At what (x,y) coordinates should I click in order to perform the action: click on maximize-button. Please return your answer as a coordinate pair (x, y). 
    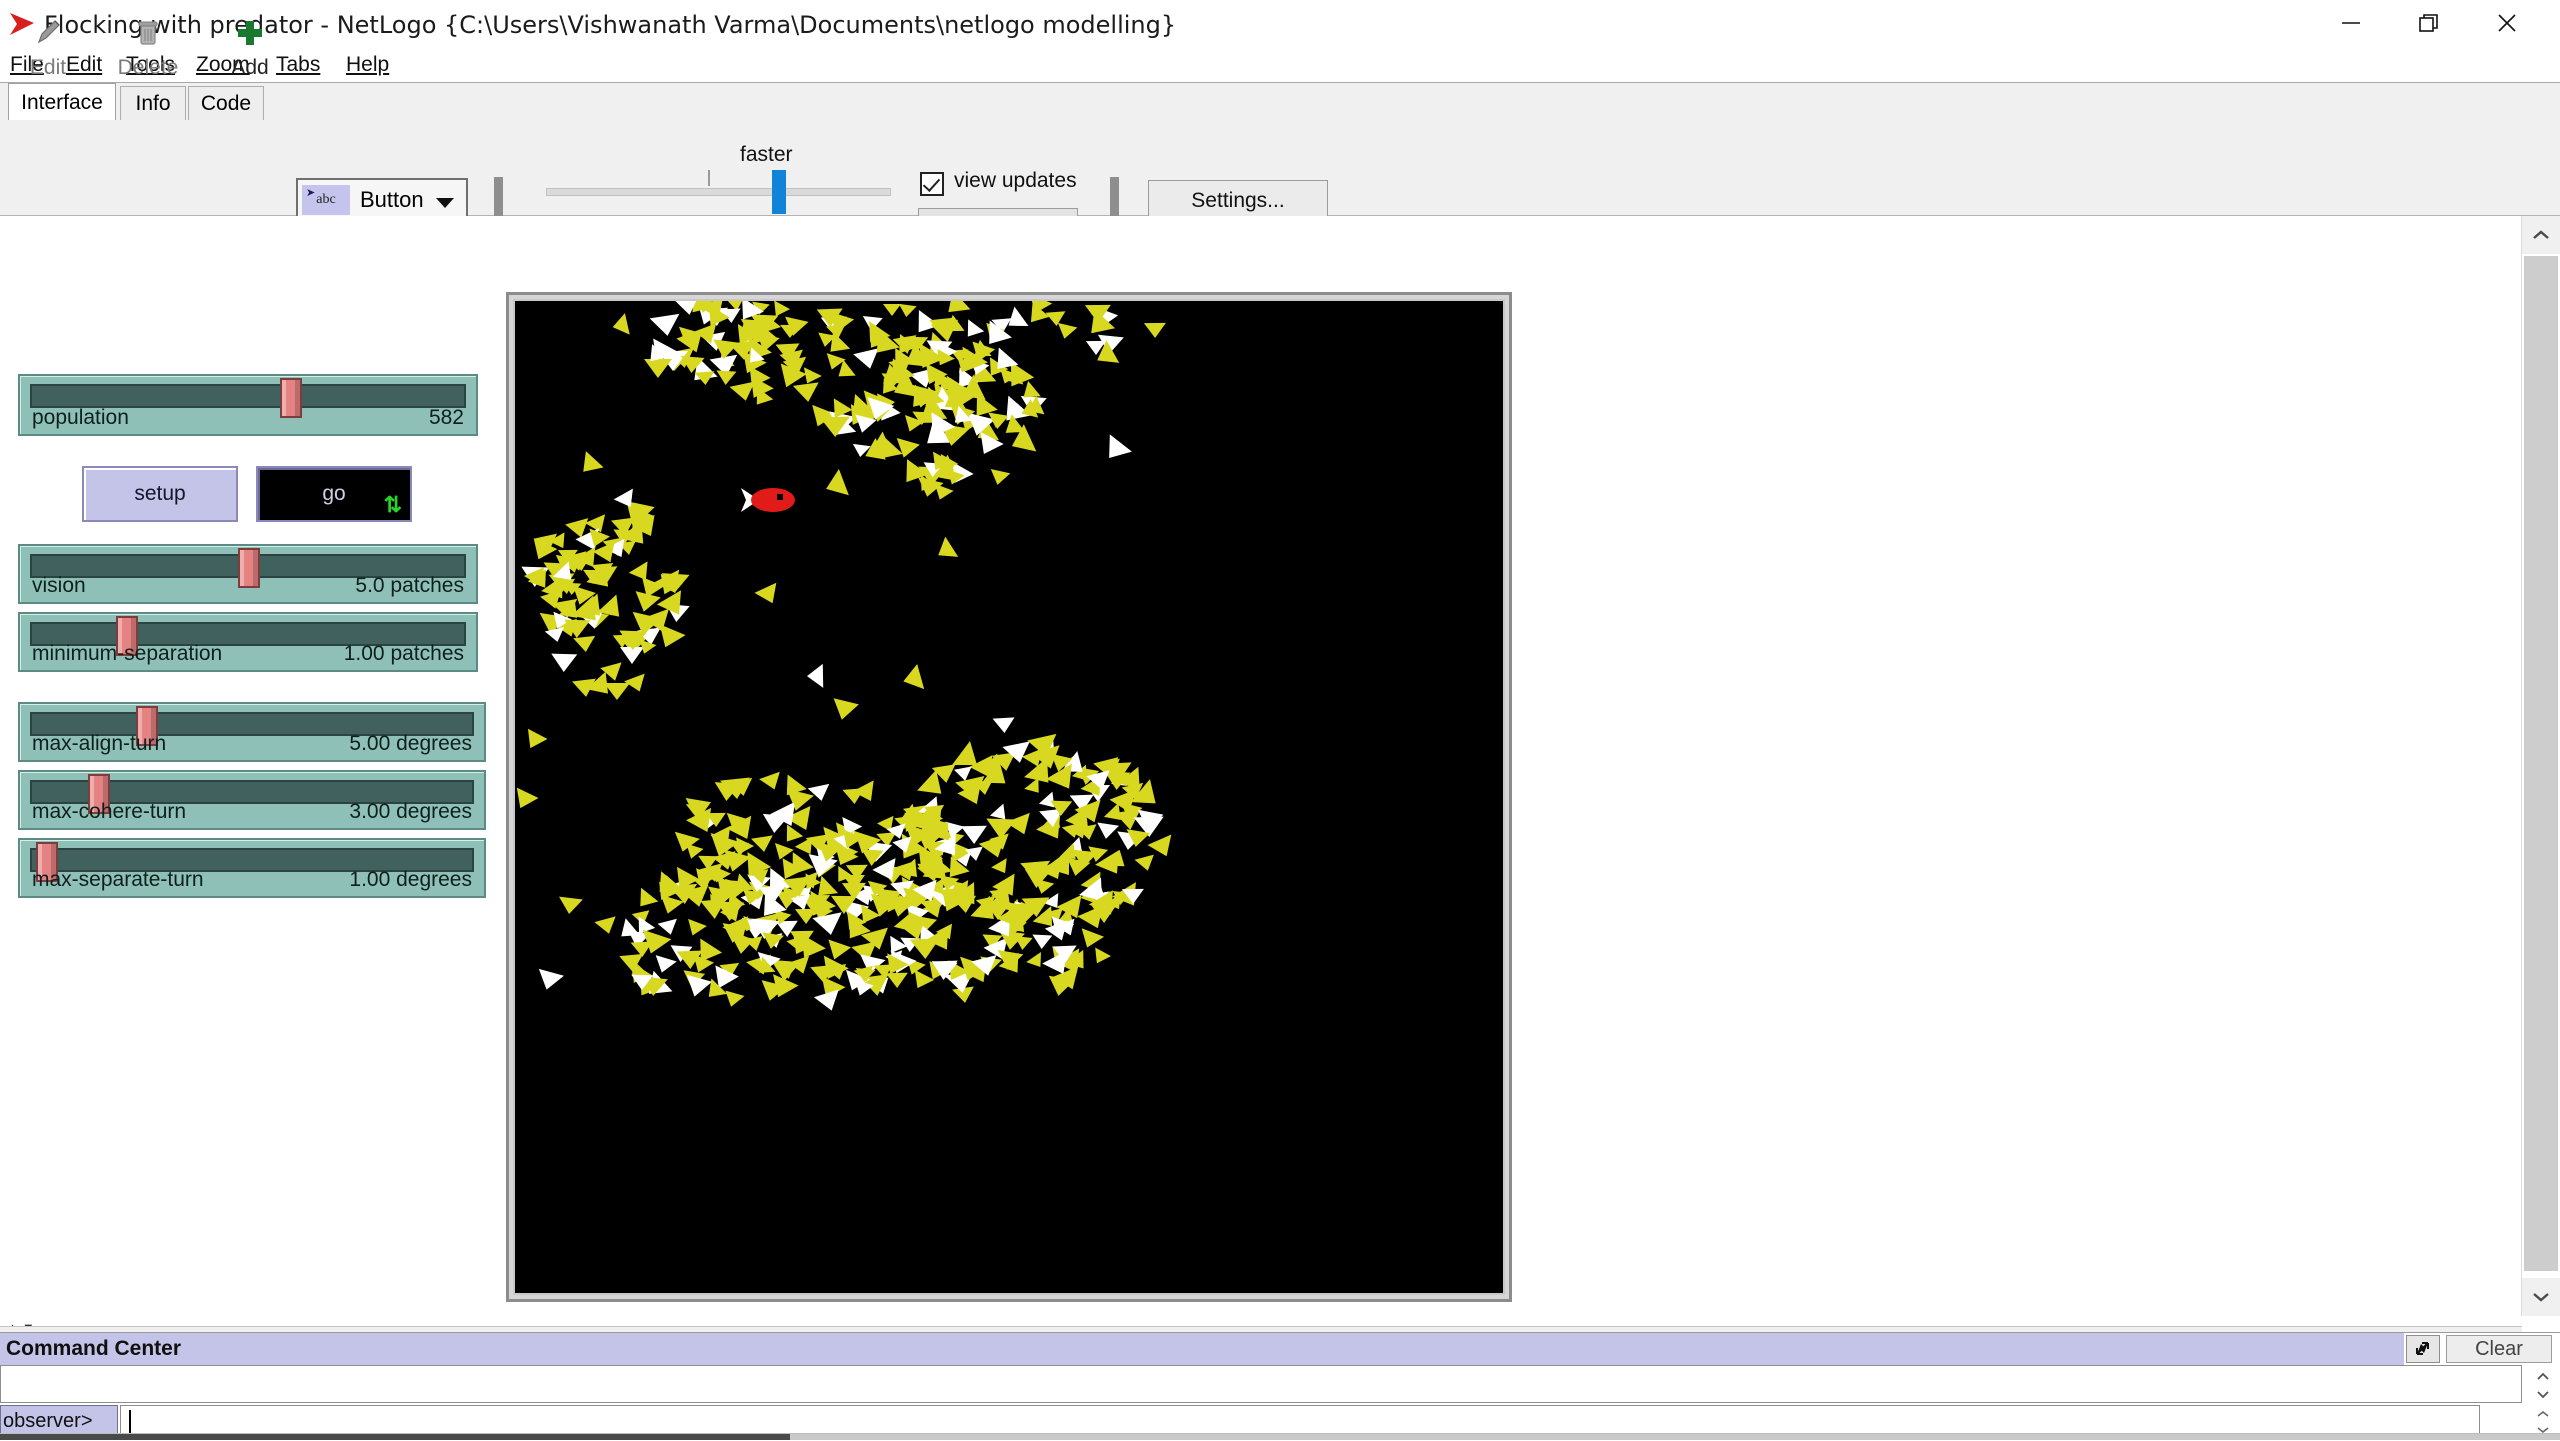
    Looking at the image, I should click on (2429, 23).